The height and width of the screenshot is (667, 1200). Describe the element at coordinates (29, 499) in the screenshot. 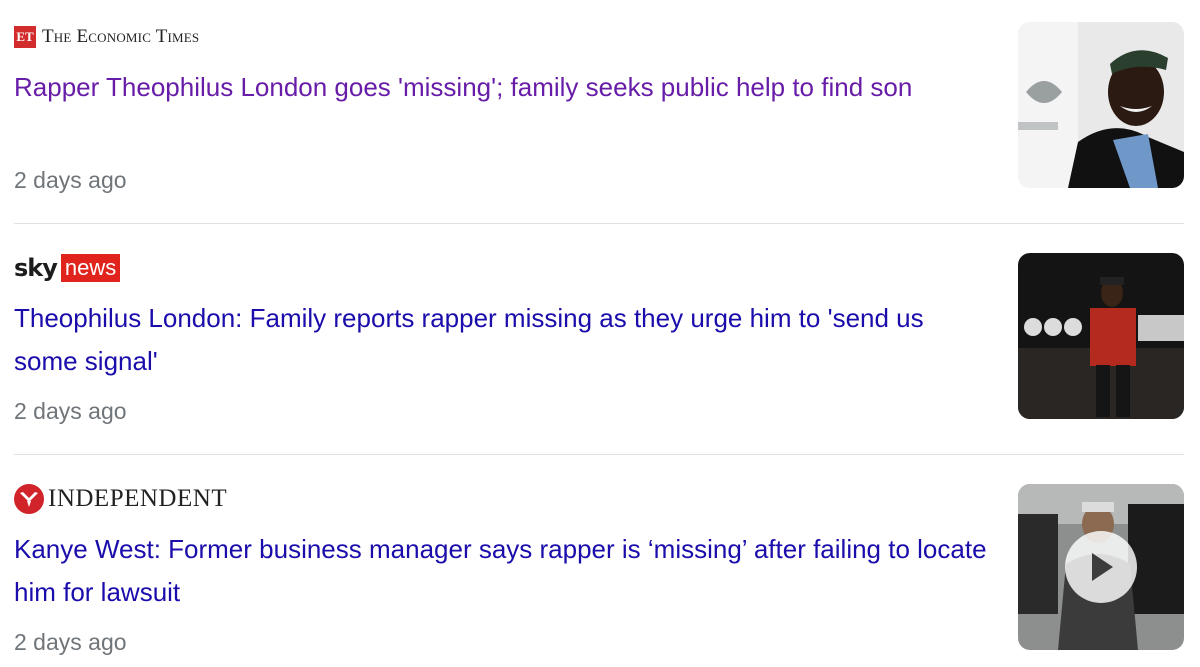

I see `eagle-logo-icon` at that location.